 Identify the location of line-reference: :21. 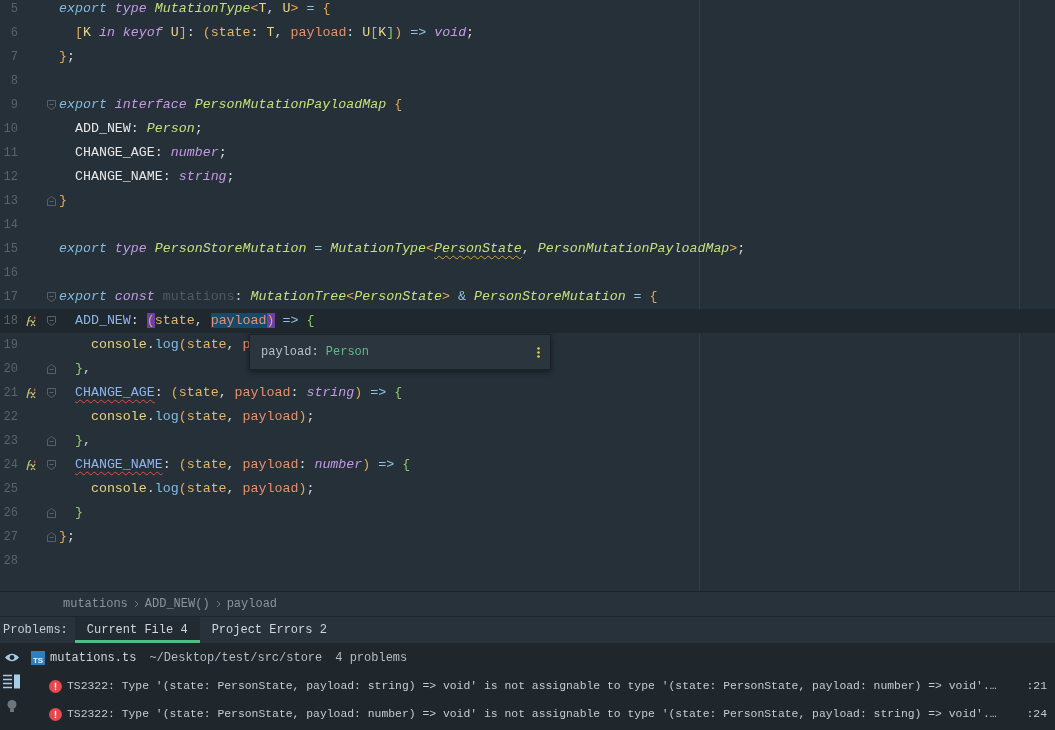
(1036, 686).